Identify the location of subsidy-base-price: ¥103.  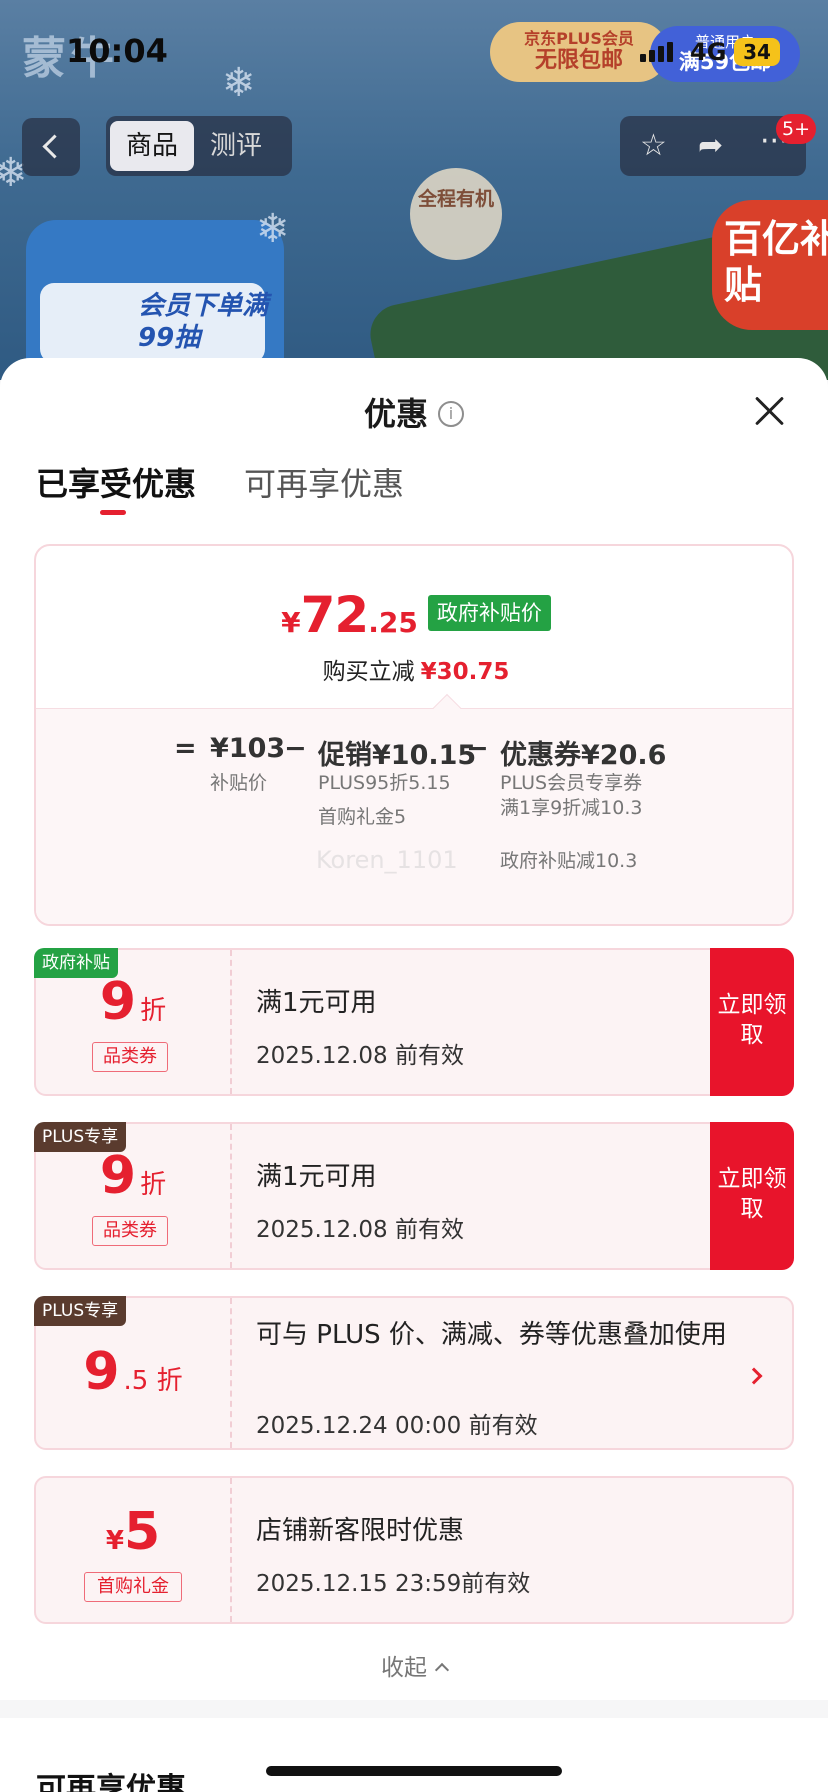
(248, 748).